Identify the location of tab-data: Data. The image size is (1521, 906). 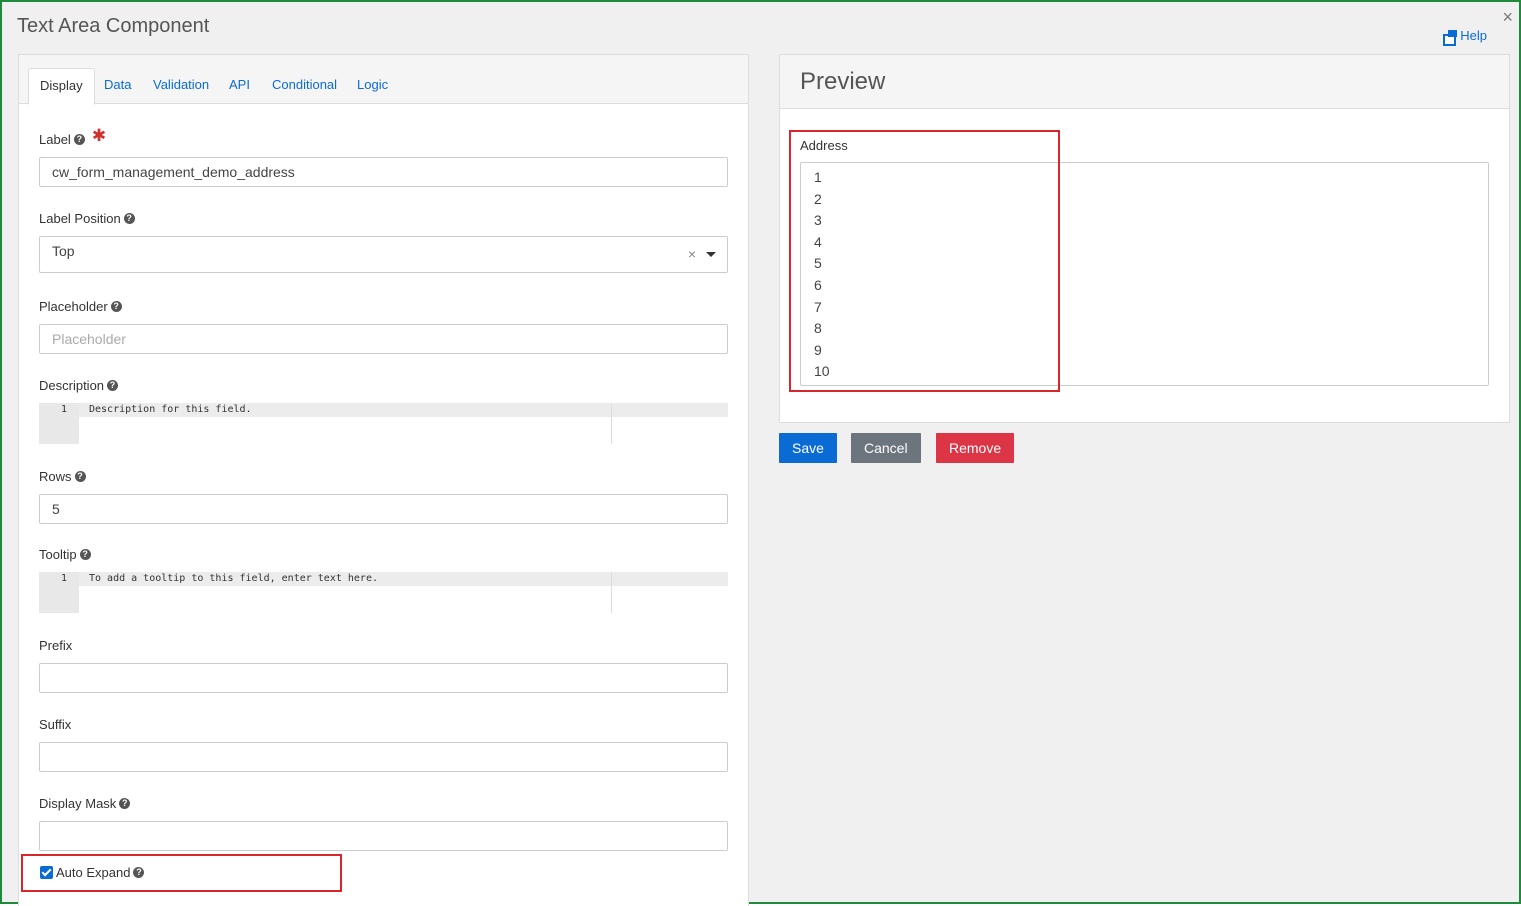
(117, 86).